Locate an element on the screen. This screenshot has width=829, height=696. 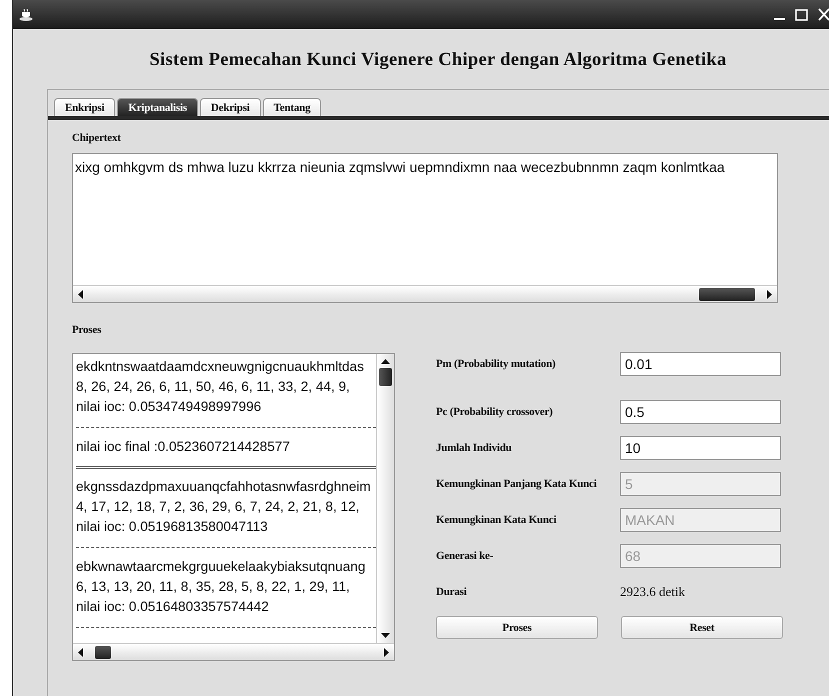
field-label: Pm (Probability mutation) is located at coordinates (496, 364).